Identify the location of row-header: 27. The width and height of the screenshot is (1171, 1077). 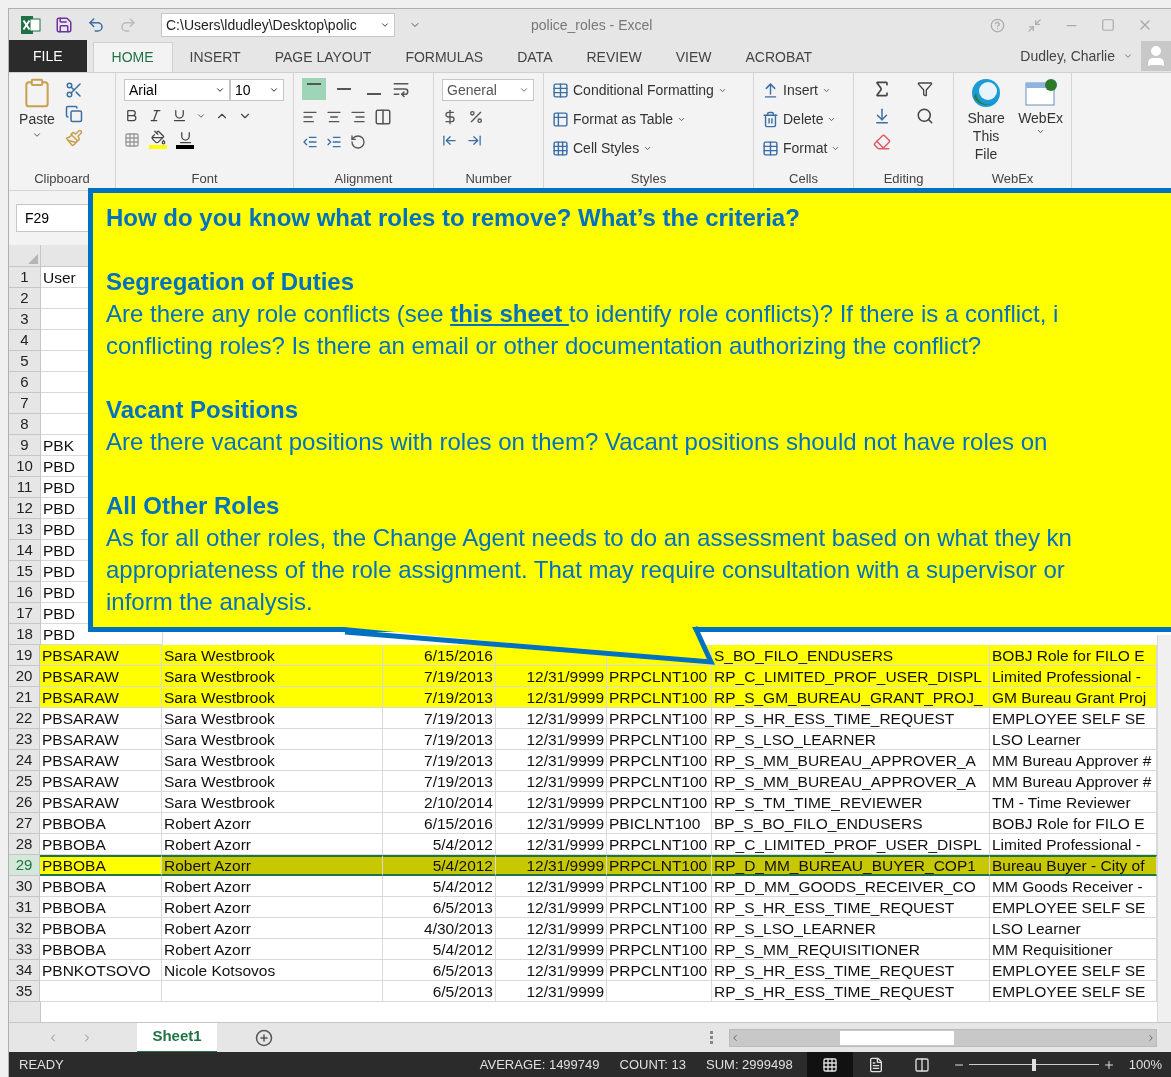
(24, 823).